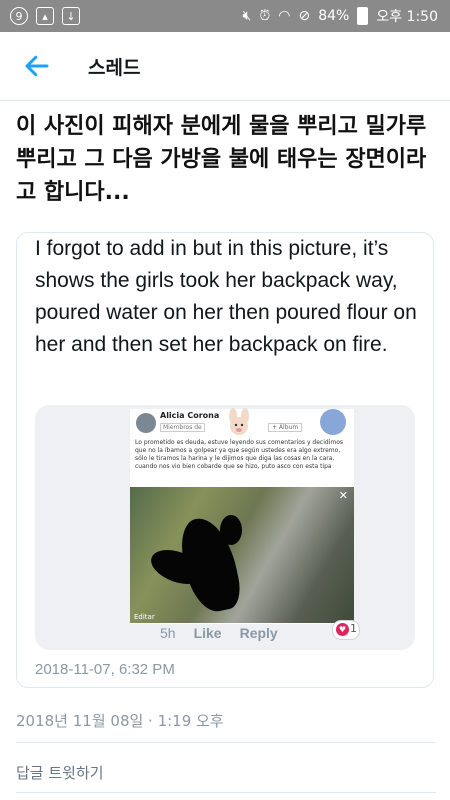 The height and width of the screenshot is (800, 450). I want to click on nine-icon: 9, so click(19, 16).